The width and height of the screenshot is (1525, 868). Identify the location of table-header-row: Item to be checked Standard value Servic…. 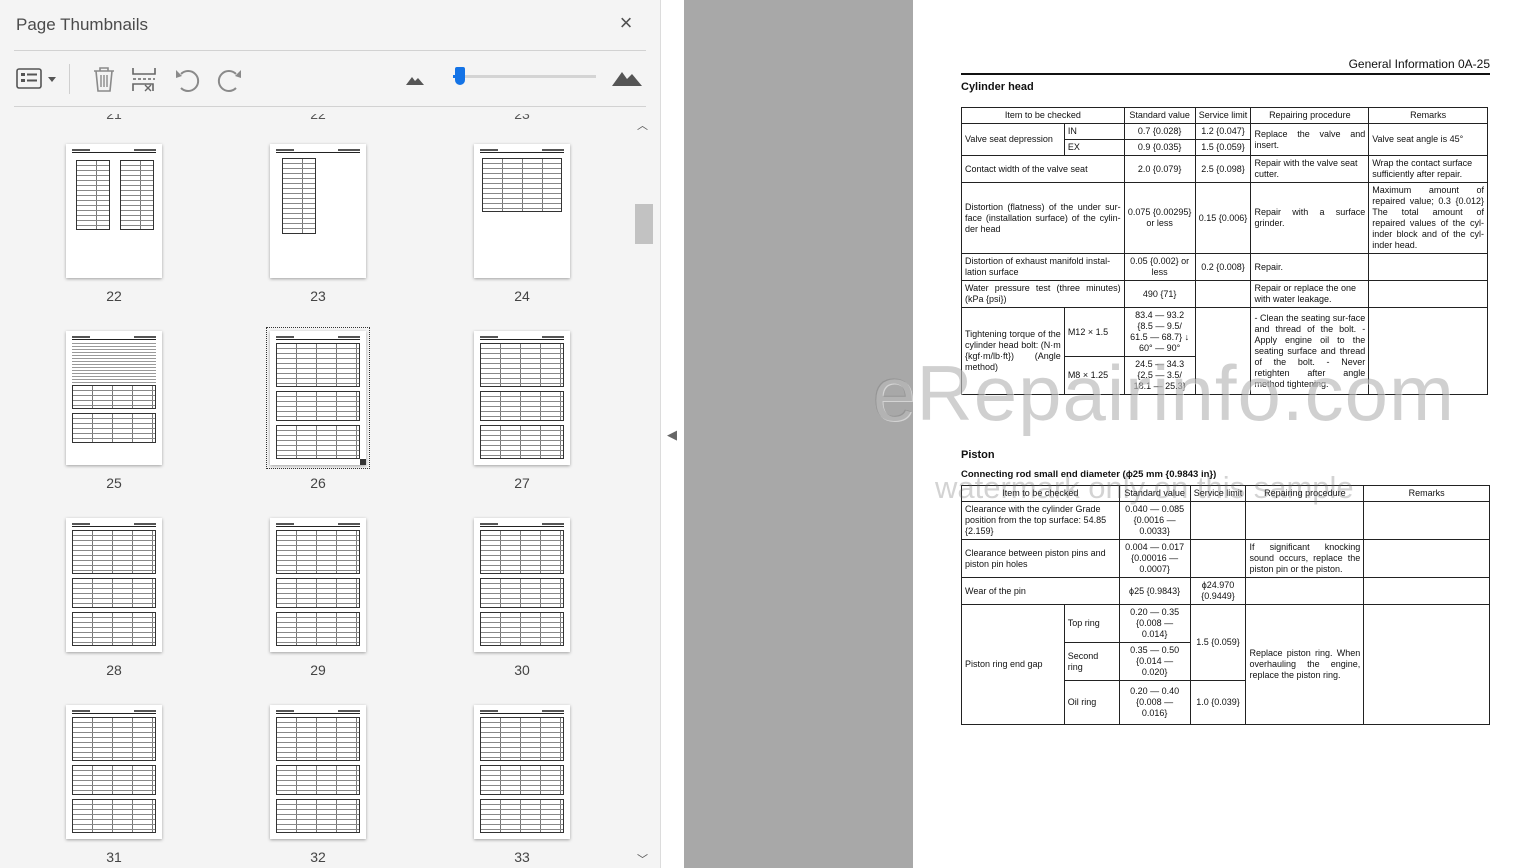
(1225, 493).